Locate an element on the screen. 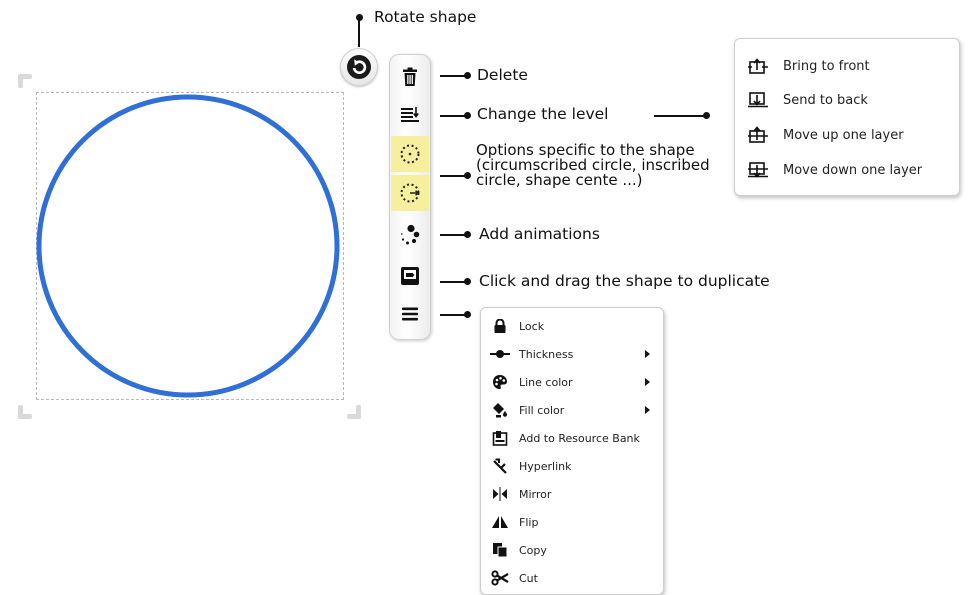  add-animations-button is located at coordinates (410, 235).